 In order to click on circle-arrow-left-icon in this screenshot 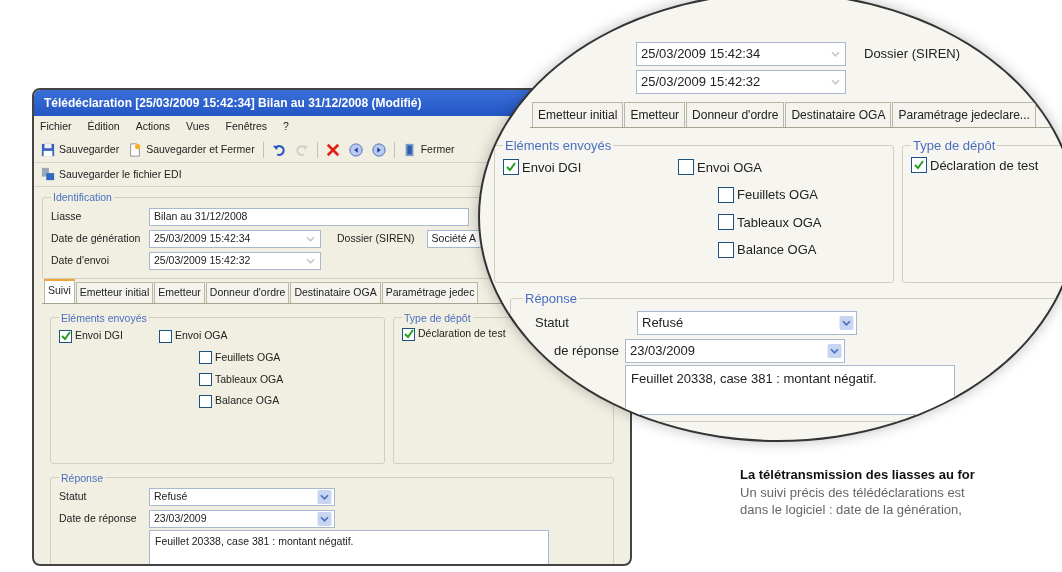, I will do `click(355, 149)`.